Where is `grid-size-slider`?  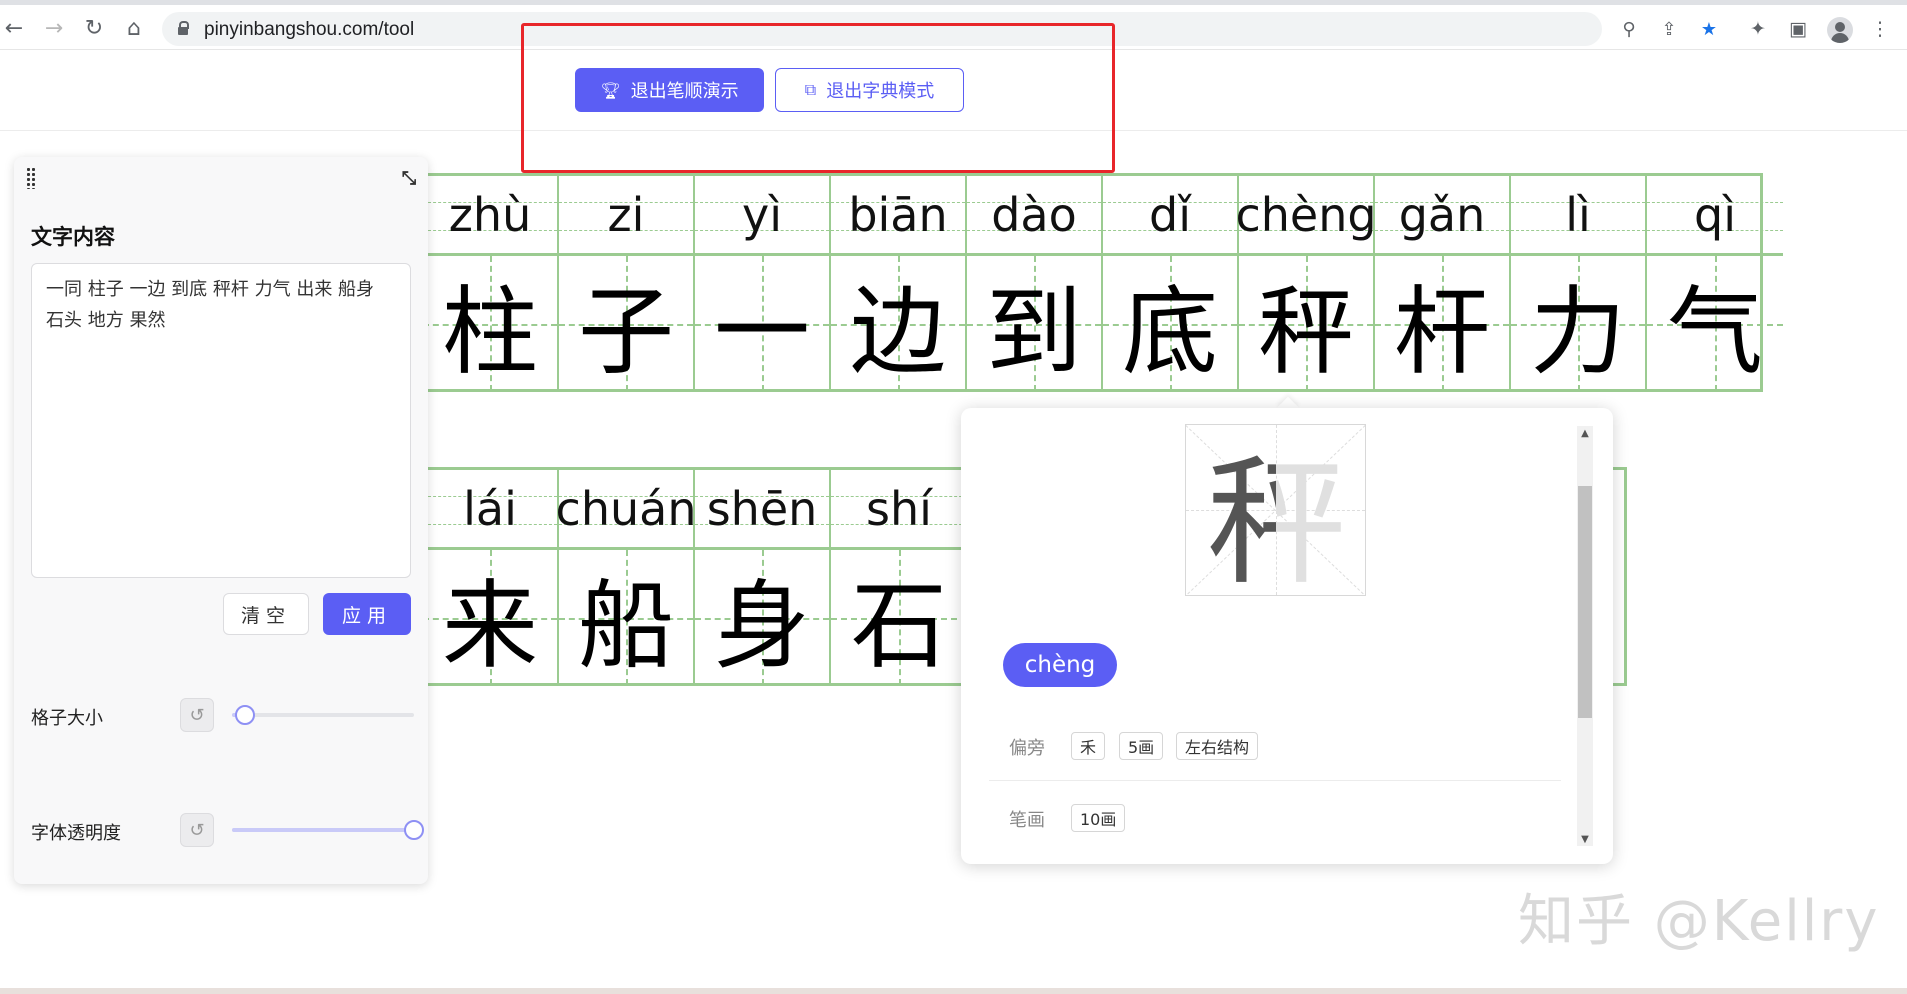 grid-size-slider is located at coordinates (323, 715).